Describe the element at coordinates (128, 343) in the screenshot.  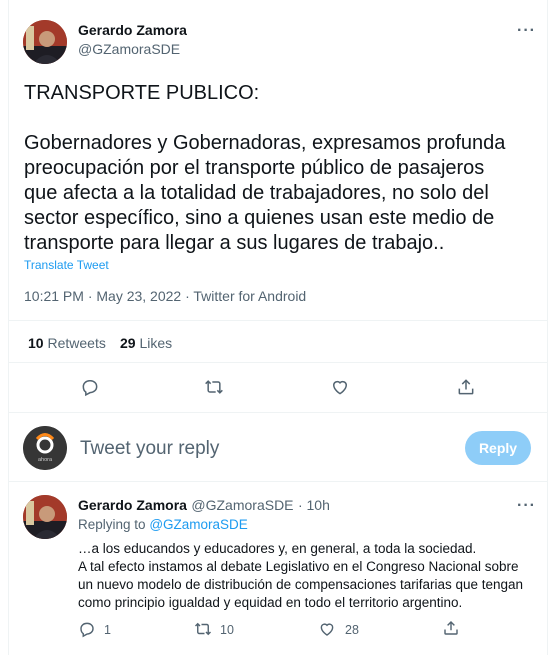
I see `likes-count: 29` at that location.